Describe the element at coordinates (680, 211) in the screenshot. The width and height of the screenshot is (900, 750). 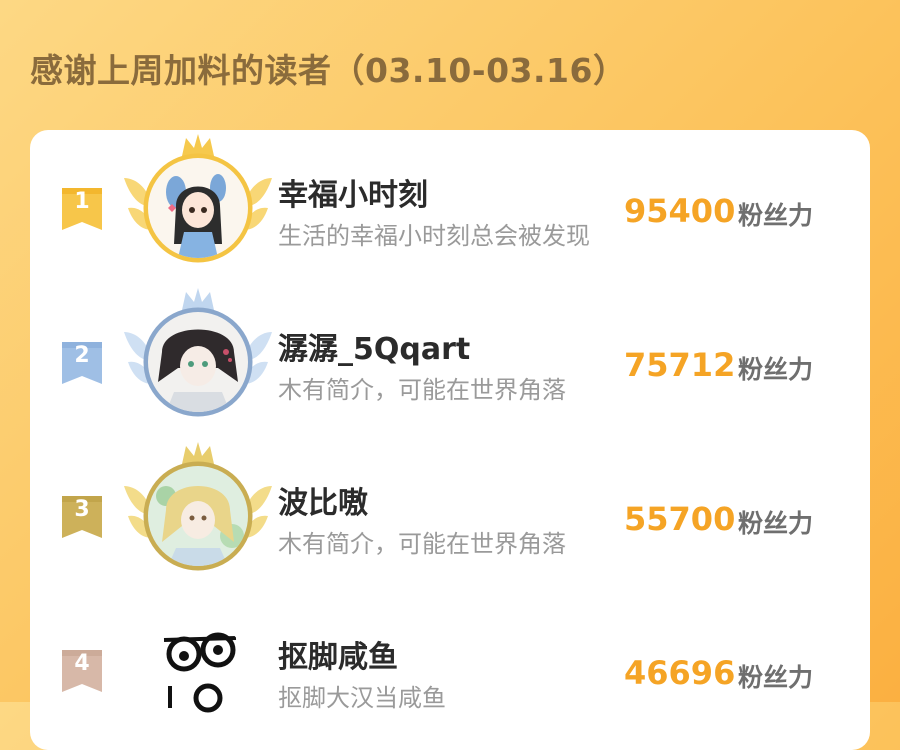
I see `fan-power-score: 95400` at that location.